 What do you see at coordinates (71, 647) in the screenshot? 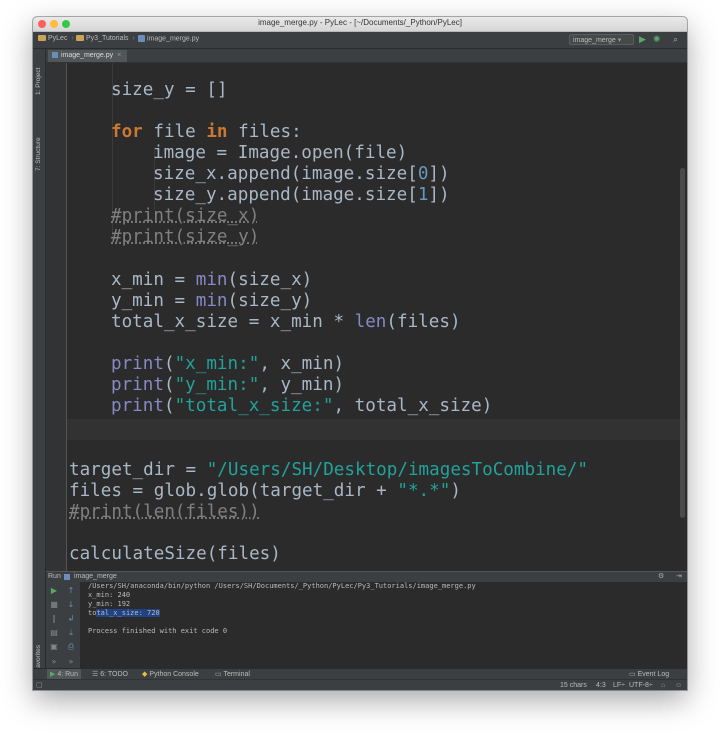
I see `print-icon: ⎙` at bounding box center [71, 647].